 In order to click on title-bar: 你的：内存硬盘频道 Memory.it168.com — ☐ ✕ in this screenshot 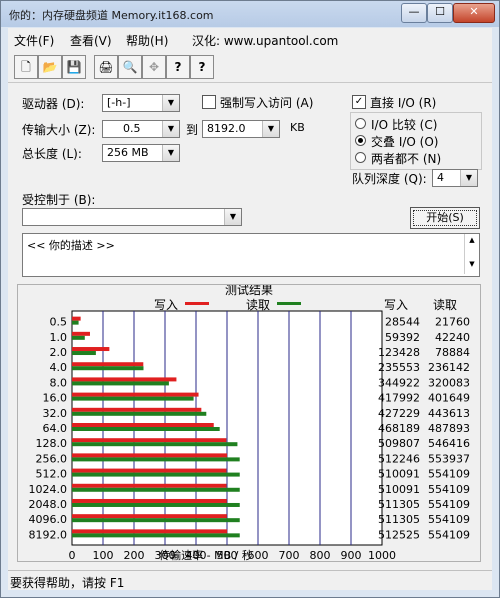, I will do `click(250, 14)`.